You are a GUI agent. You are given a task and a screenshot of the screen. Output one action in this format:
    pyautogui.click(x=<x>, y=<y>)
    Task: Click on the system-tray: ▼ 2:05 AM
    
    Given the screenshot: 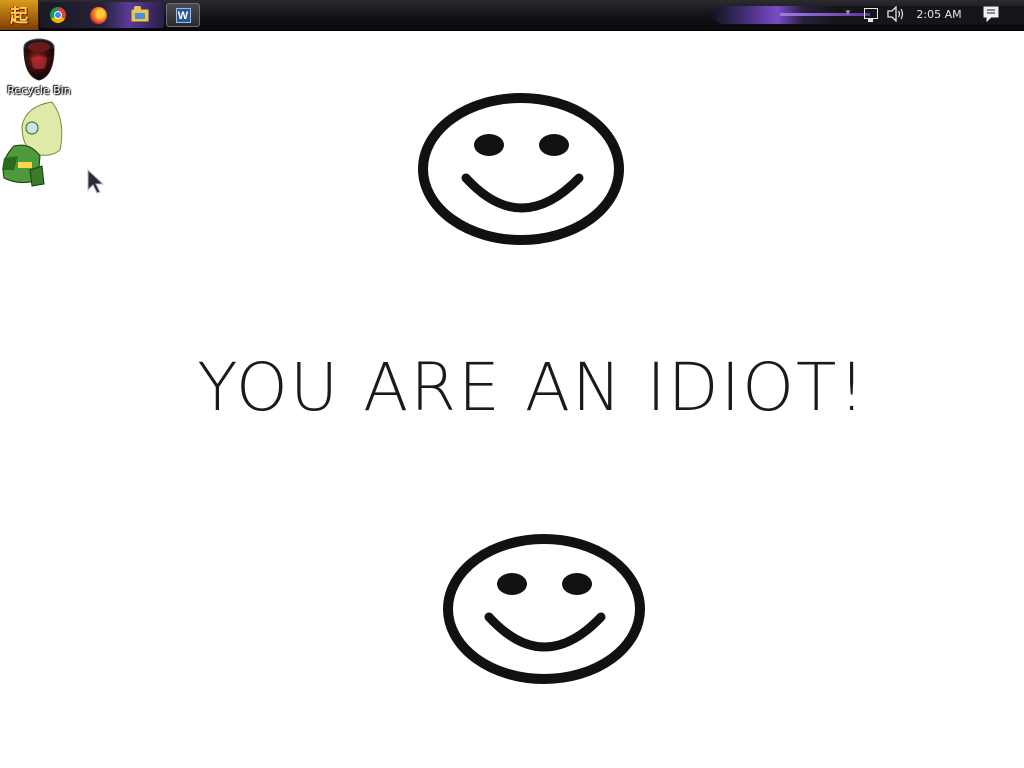 What is the action you would take?
    pyautogui.click(x=931, y=15)
    